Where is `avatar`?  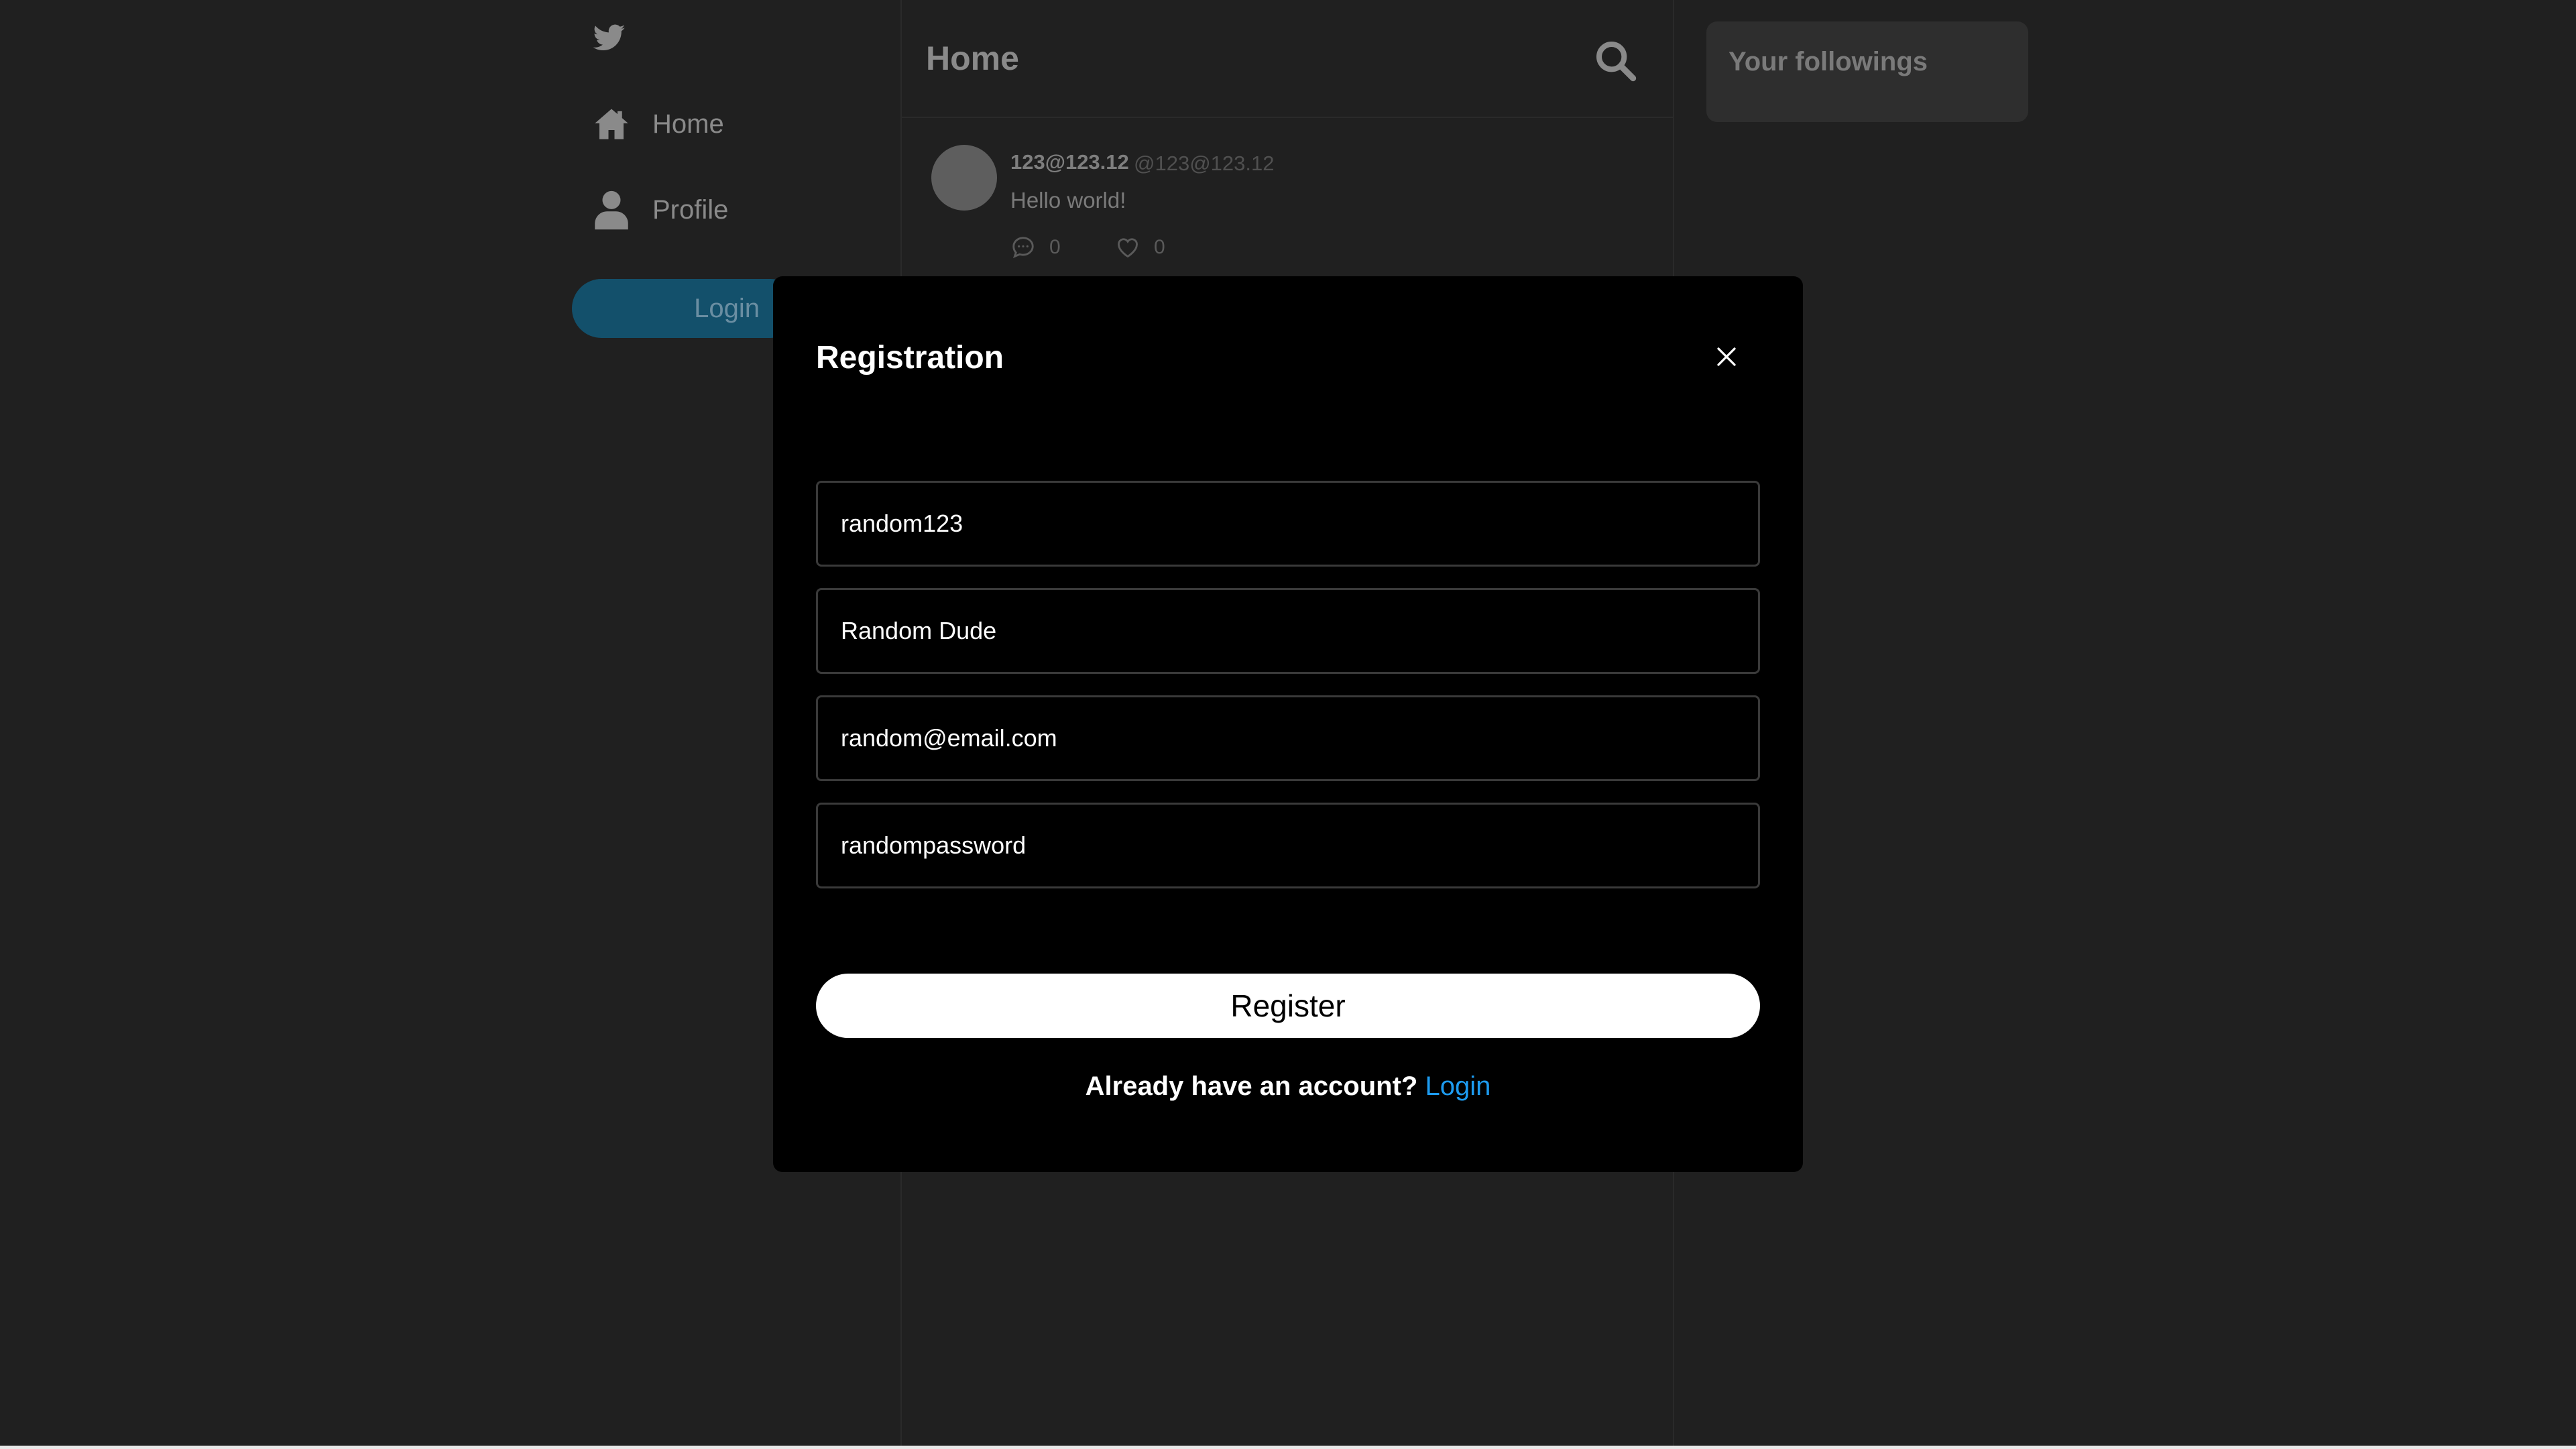
avatar is located at coordinates (964, 178).